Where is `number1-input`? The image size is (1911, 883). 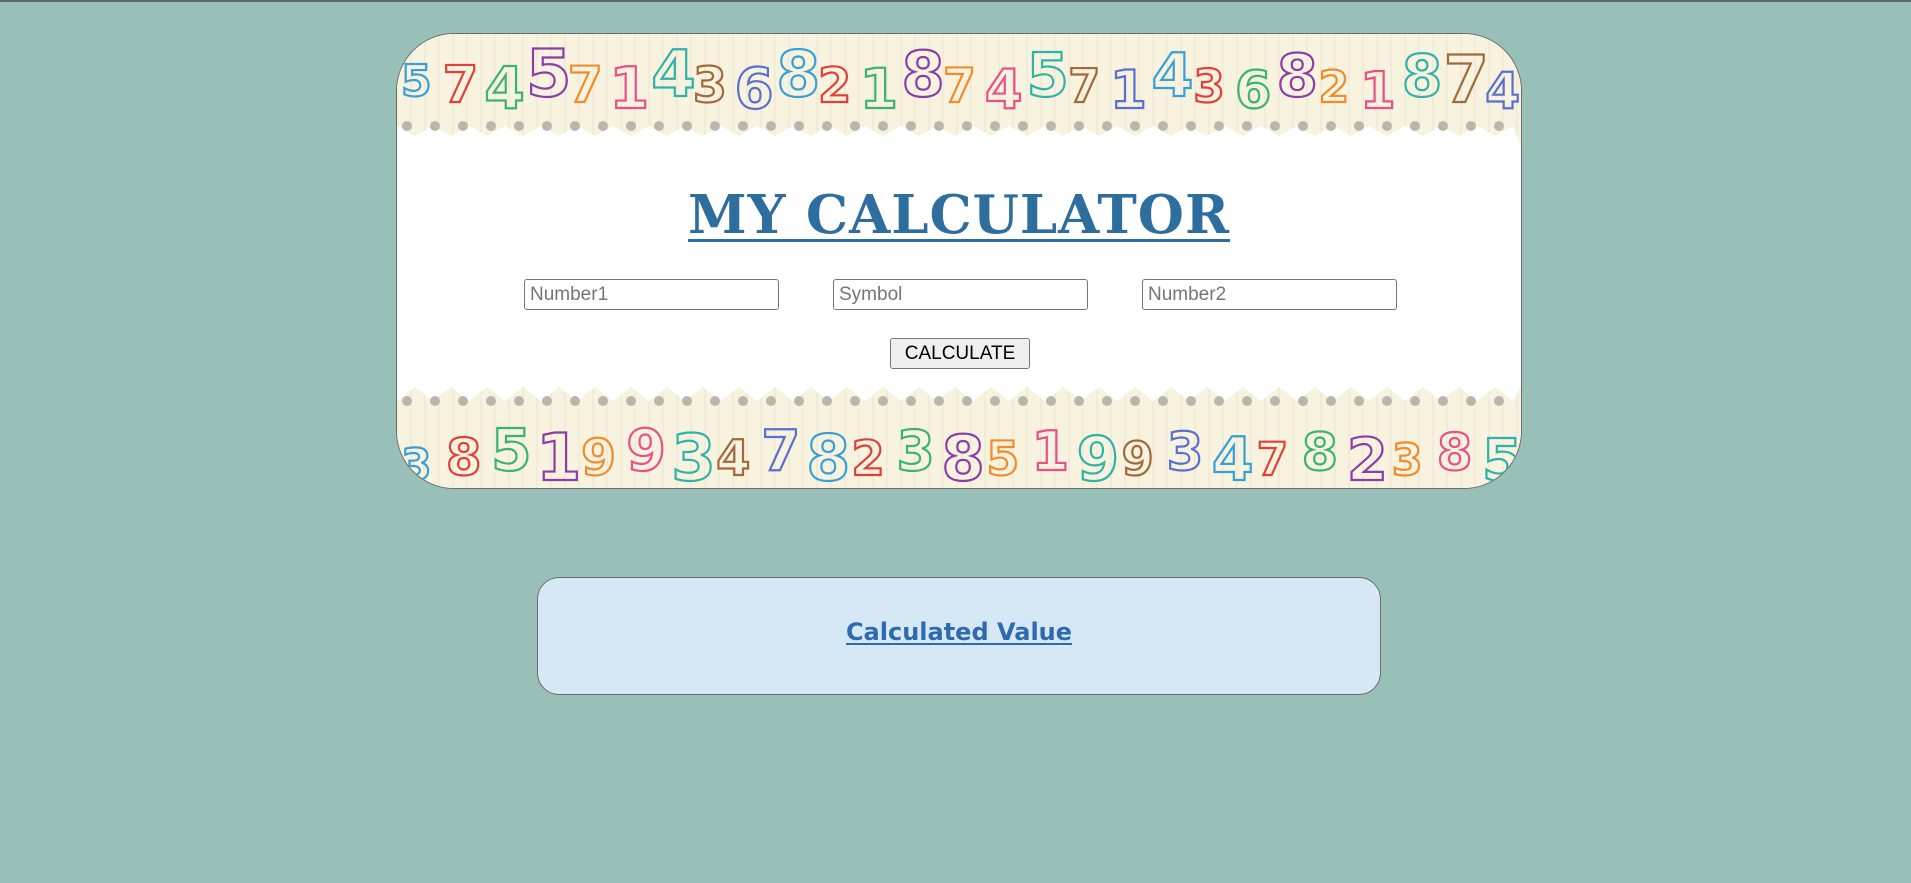 number1-input is located at coordinates (651, 294).